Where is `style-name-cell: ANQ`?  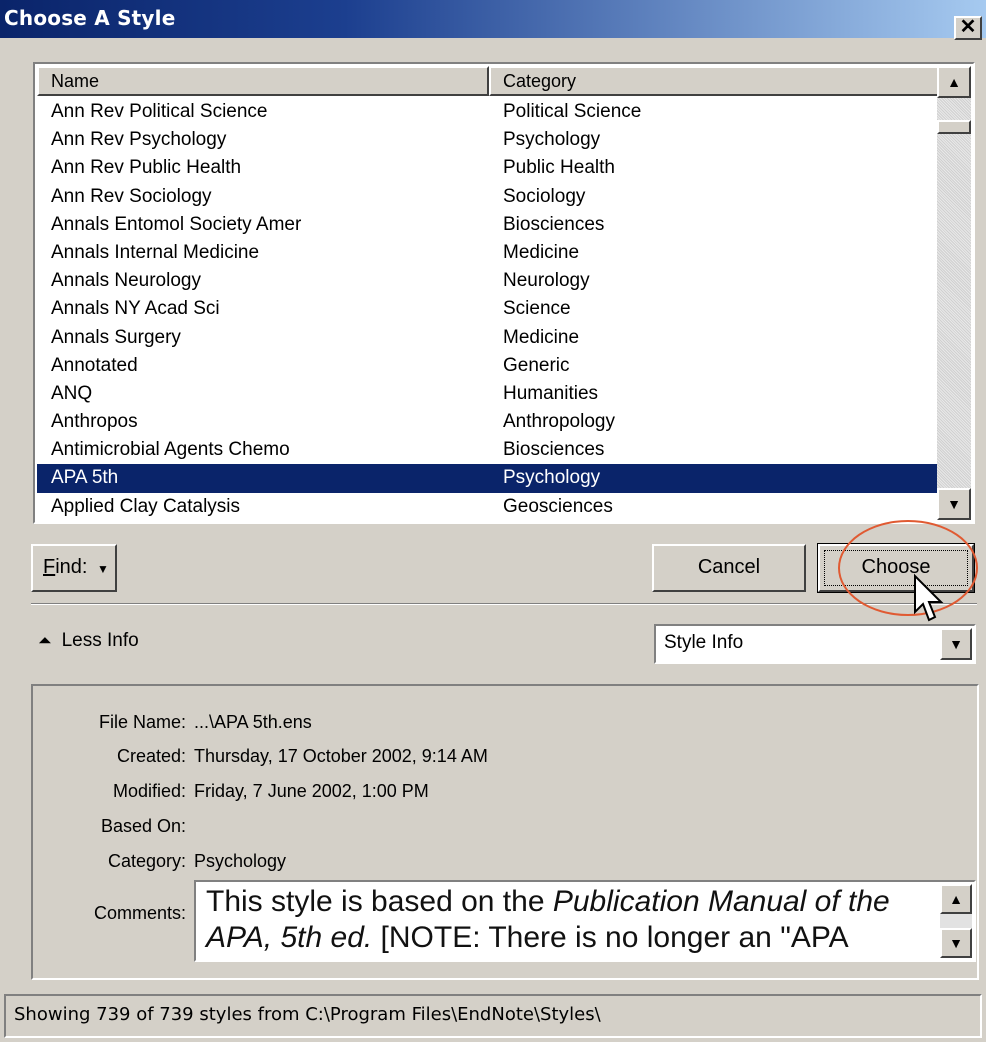
style-name-cell: ANQ is located at coordinates (72, 393).